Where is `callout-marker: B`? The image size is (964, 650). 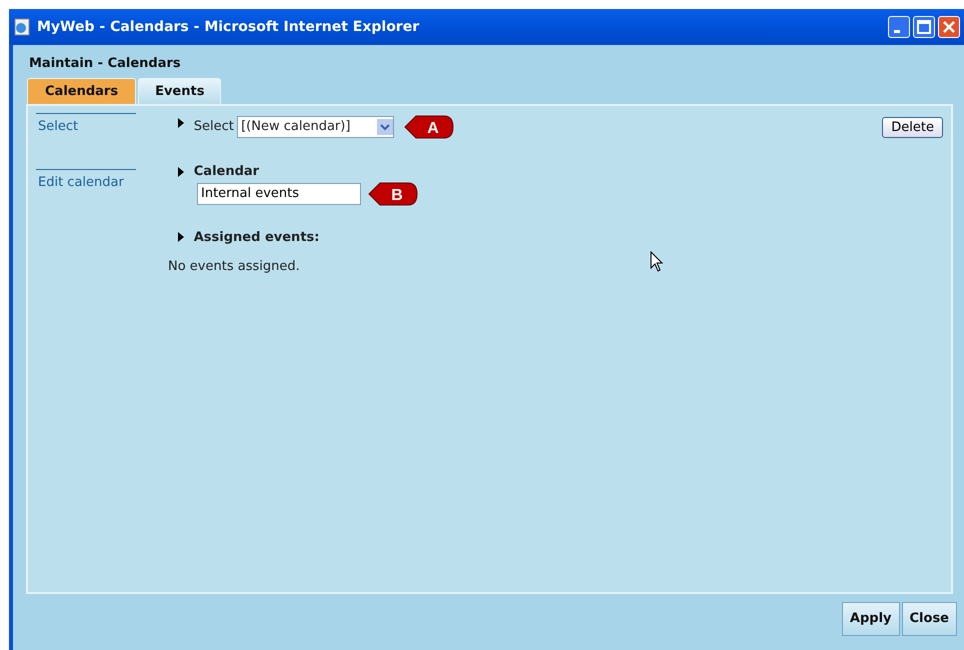 callout-marker: B is located at coordinates (393, 194).